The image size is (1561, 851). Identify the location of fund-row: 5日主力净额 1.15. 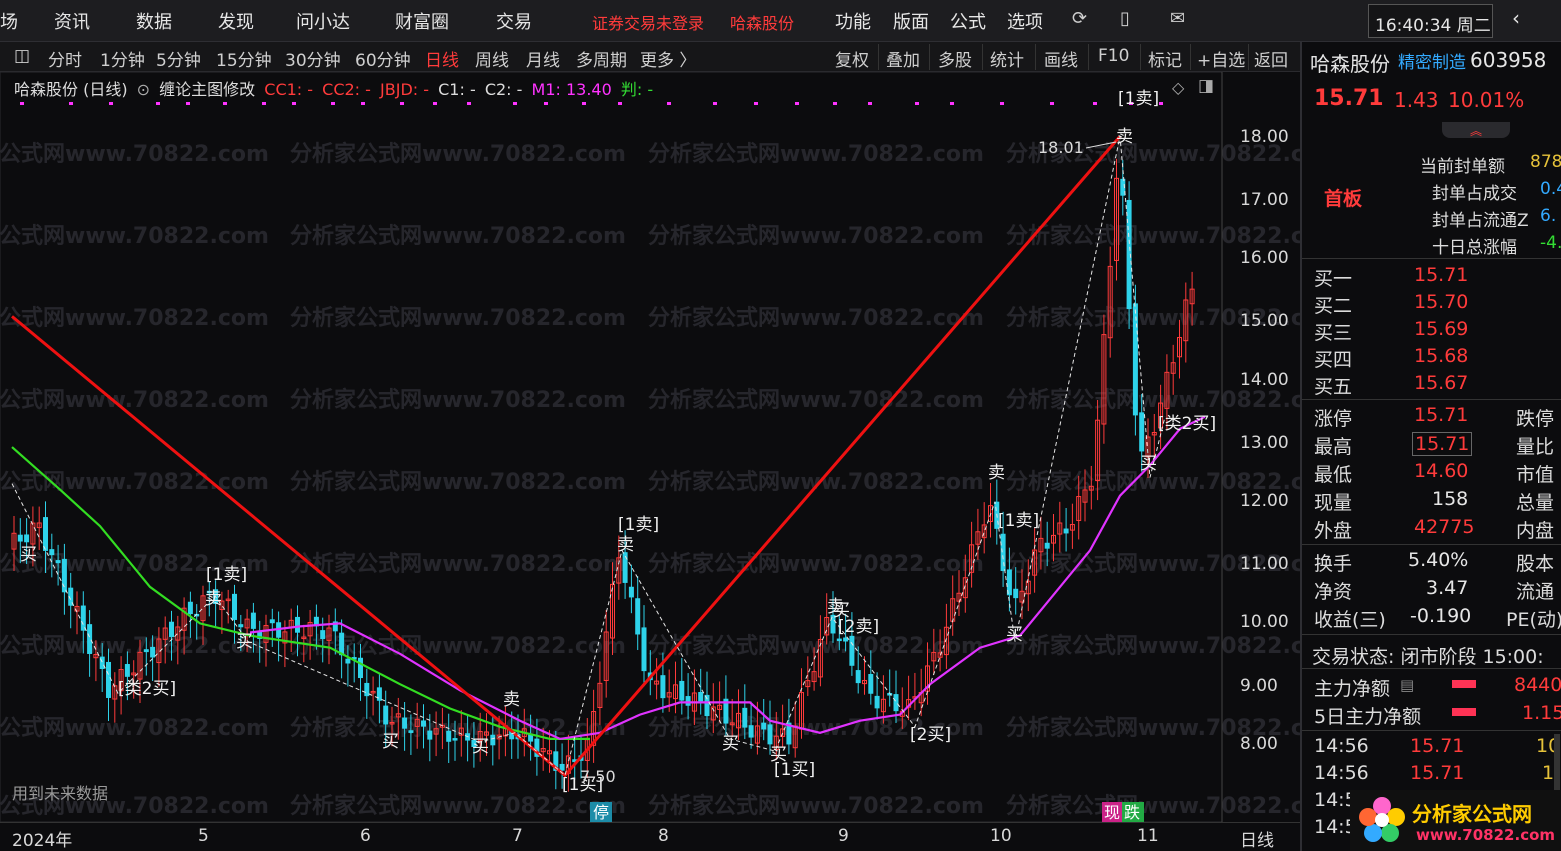
(1437, 715).